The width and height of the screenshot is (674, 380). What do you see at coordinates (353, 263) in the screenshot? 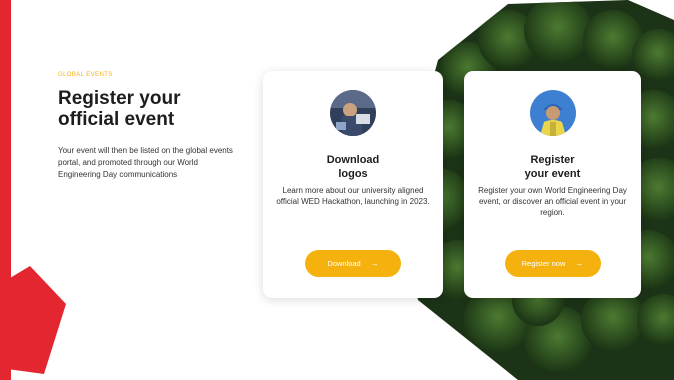
I see `download-button: Download →` at bounding box center [353, 263].